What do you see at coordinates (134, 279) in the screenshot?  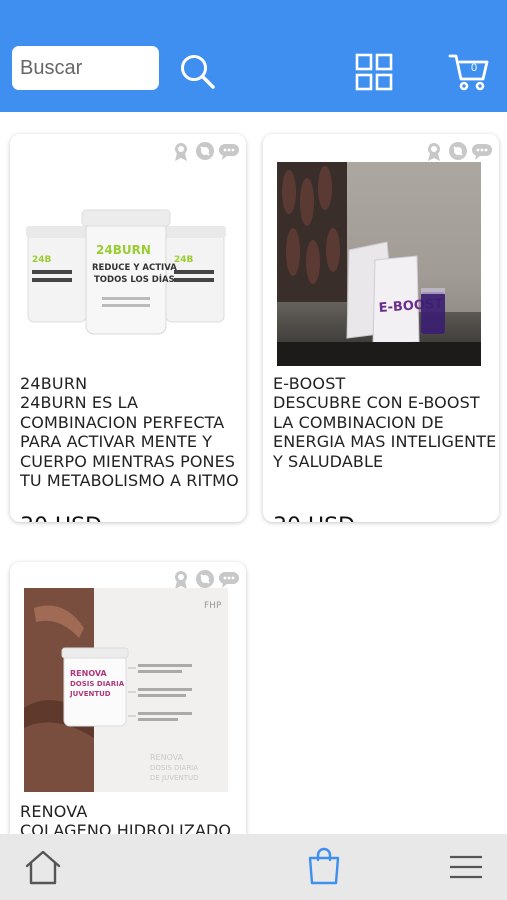 I see `jar-line2-text: TODOS LOS DÍAS` at bounding box center [134, 279].